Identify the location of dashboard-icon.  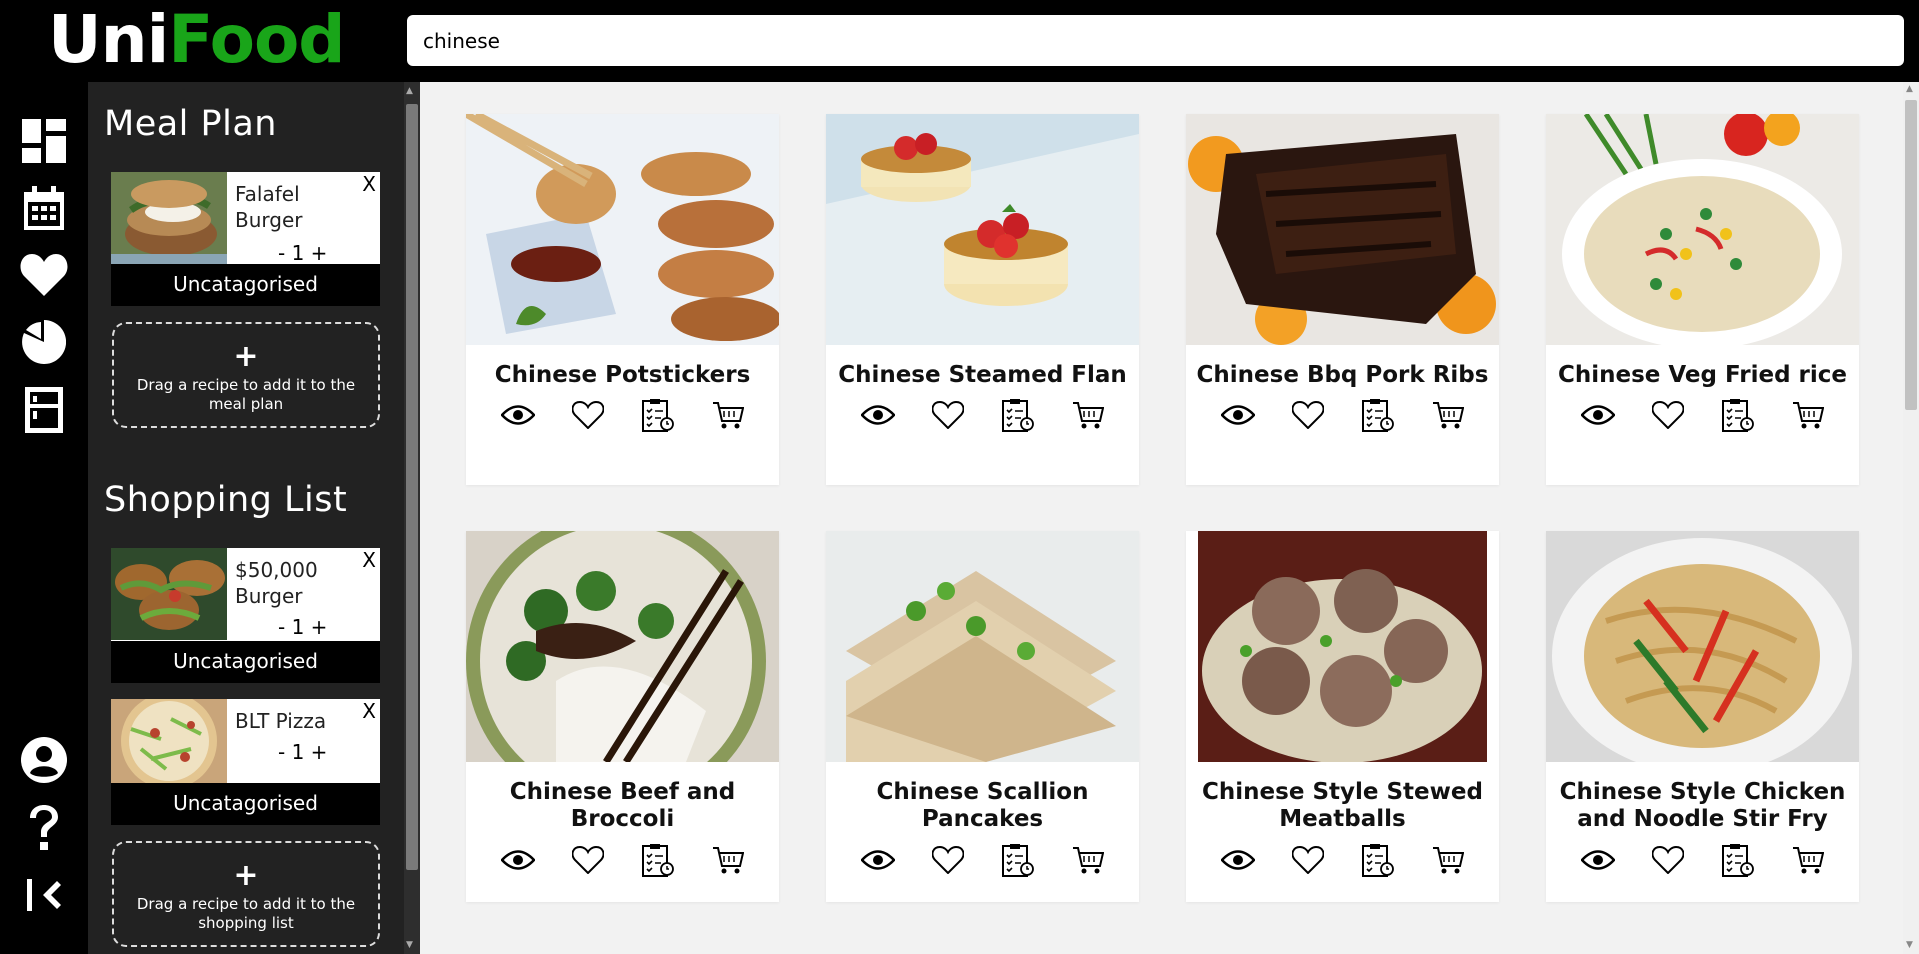
(44, 141).